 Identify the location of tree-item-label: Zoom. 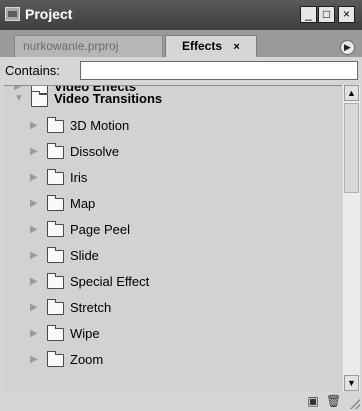
(87, 359).